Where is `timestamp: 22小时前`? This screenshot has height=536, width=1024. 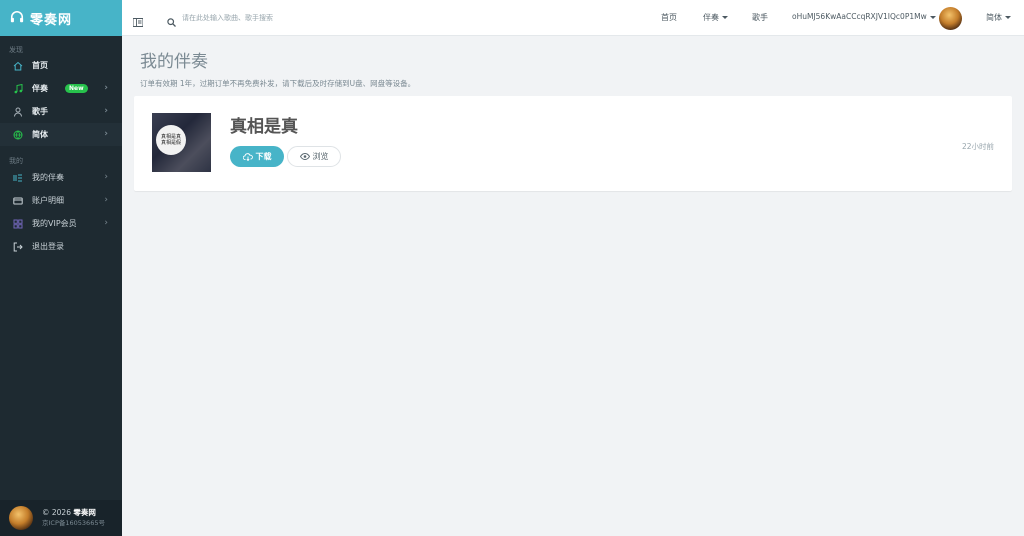 timestamp: 22小时前 is located at coordinates (977, 146).